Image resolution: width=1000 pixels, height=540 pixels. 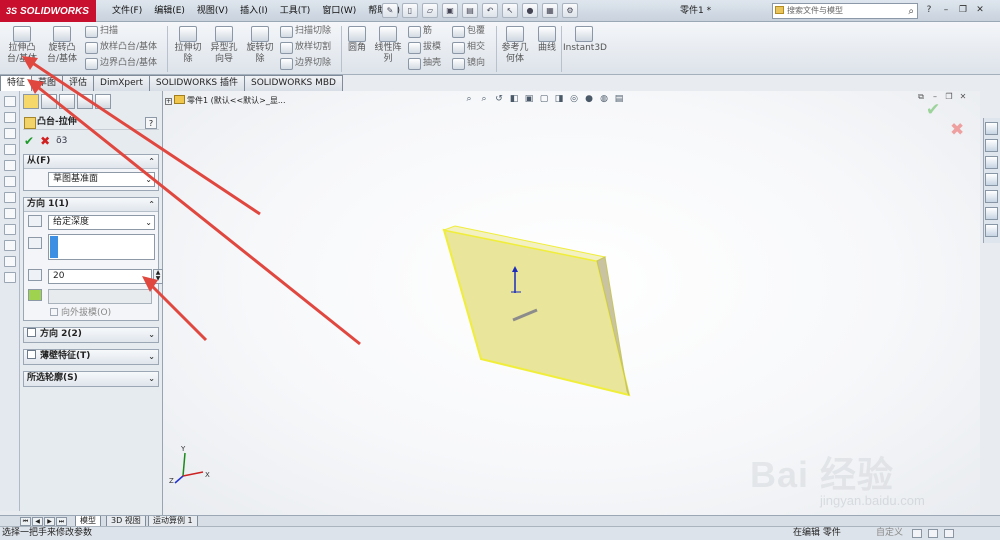 What do you see at coordinates (169, 11) in the screenshot?
I see `menu-edit: 编辑(E)` at bounding box center [169, 11].